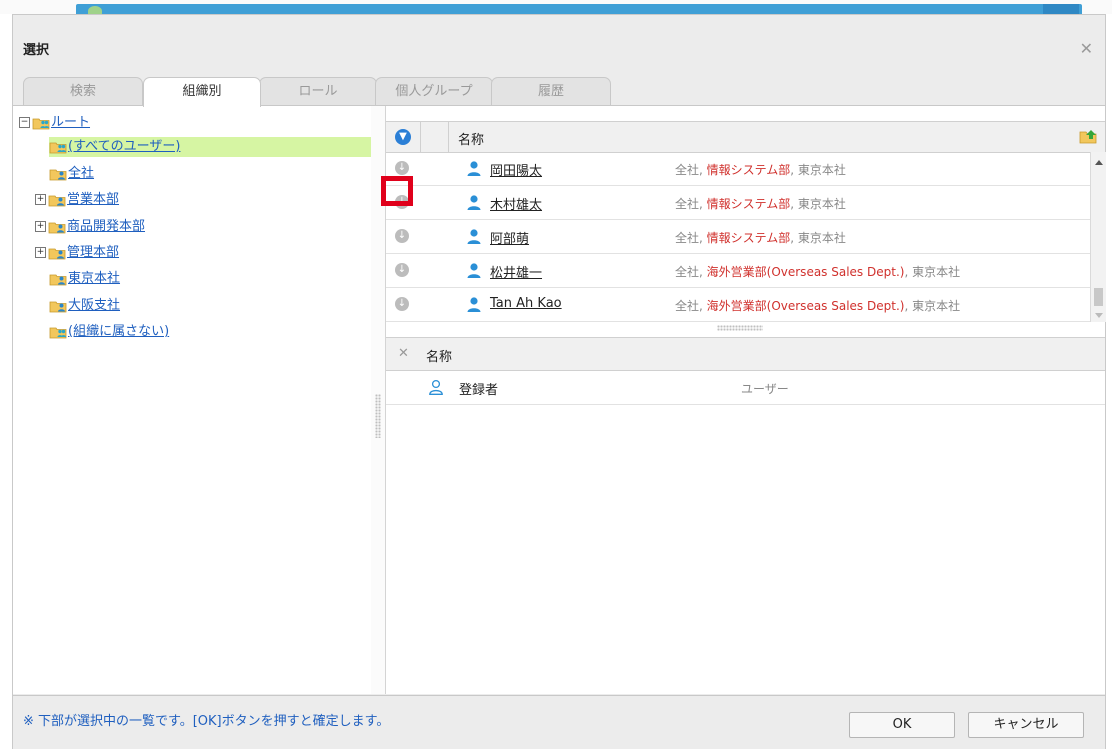 The width and height of the screenshot is (1112, 753). Describe the element at coordinates (94, 305) in the screenshot. I see `tree-label: 大阪支社` at that location.